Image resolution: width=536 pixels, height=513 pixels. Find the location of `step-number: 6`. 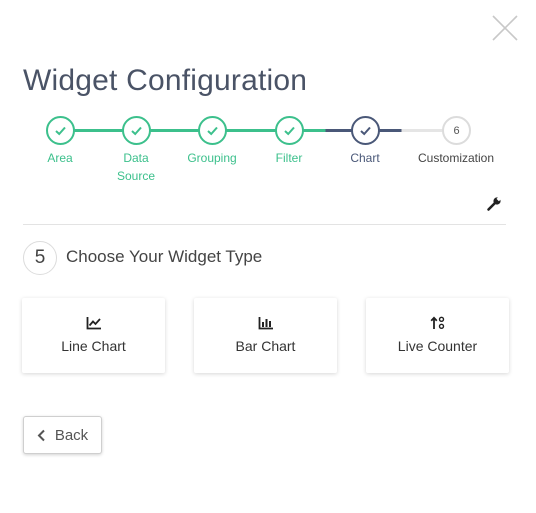

step-number: 6 is located at coordinates (456, 130).